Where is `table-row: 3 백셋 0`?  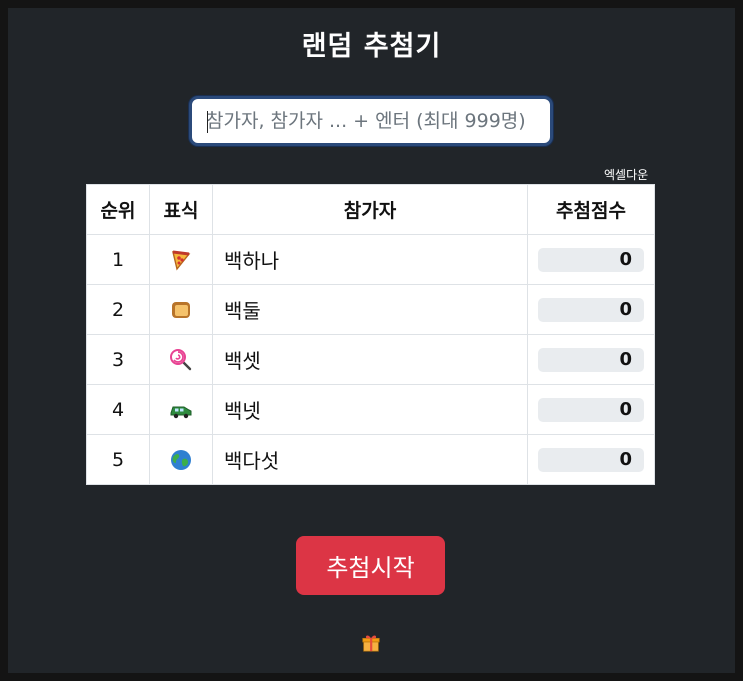
table-row: 3 백셋 0 is located at coordinates (370, 359).